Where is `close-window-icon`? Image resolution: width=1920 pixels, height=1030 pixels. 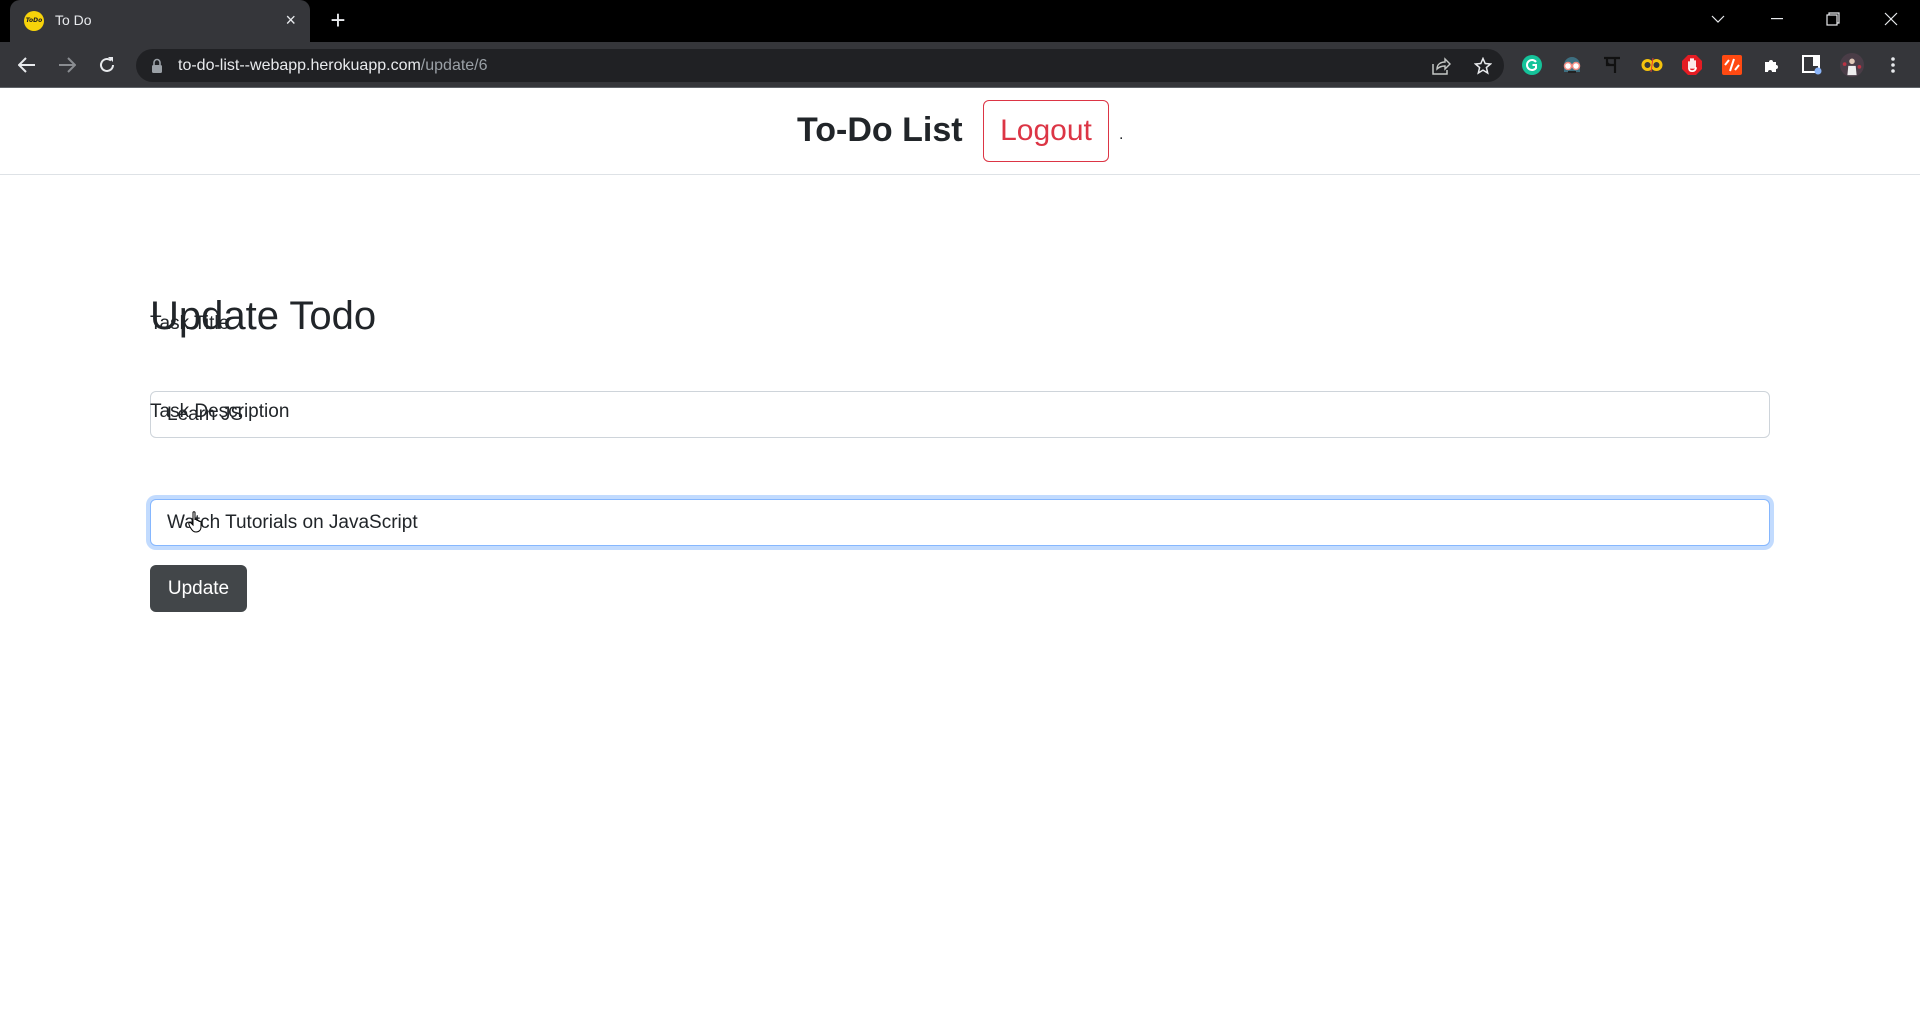 close-window-icon is located at coordinates (1891, 20).